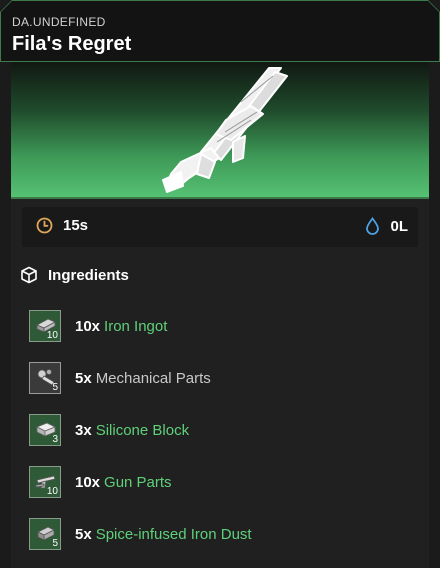 This screenshot has width=440, height=568. I want to click on water-drop-icon, so click(373, 226).